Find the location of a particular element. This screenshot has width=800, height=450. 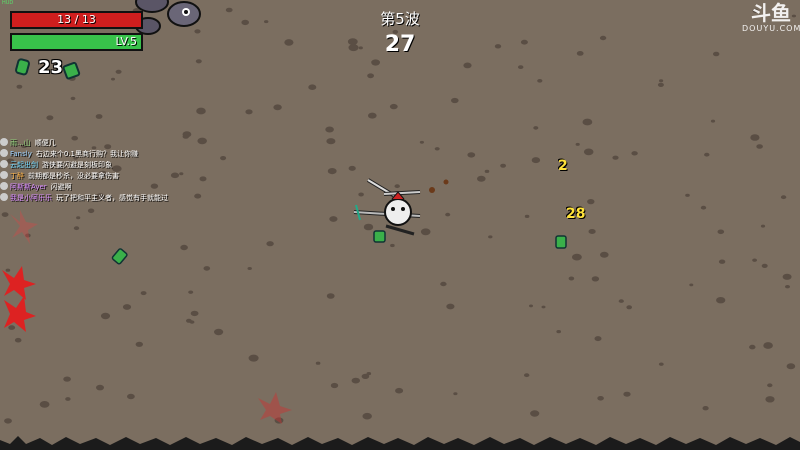

chat-username: 阿斯斯Ayer is located at coordinates (28, 187).